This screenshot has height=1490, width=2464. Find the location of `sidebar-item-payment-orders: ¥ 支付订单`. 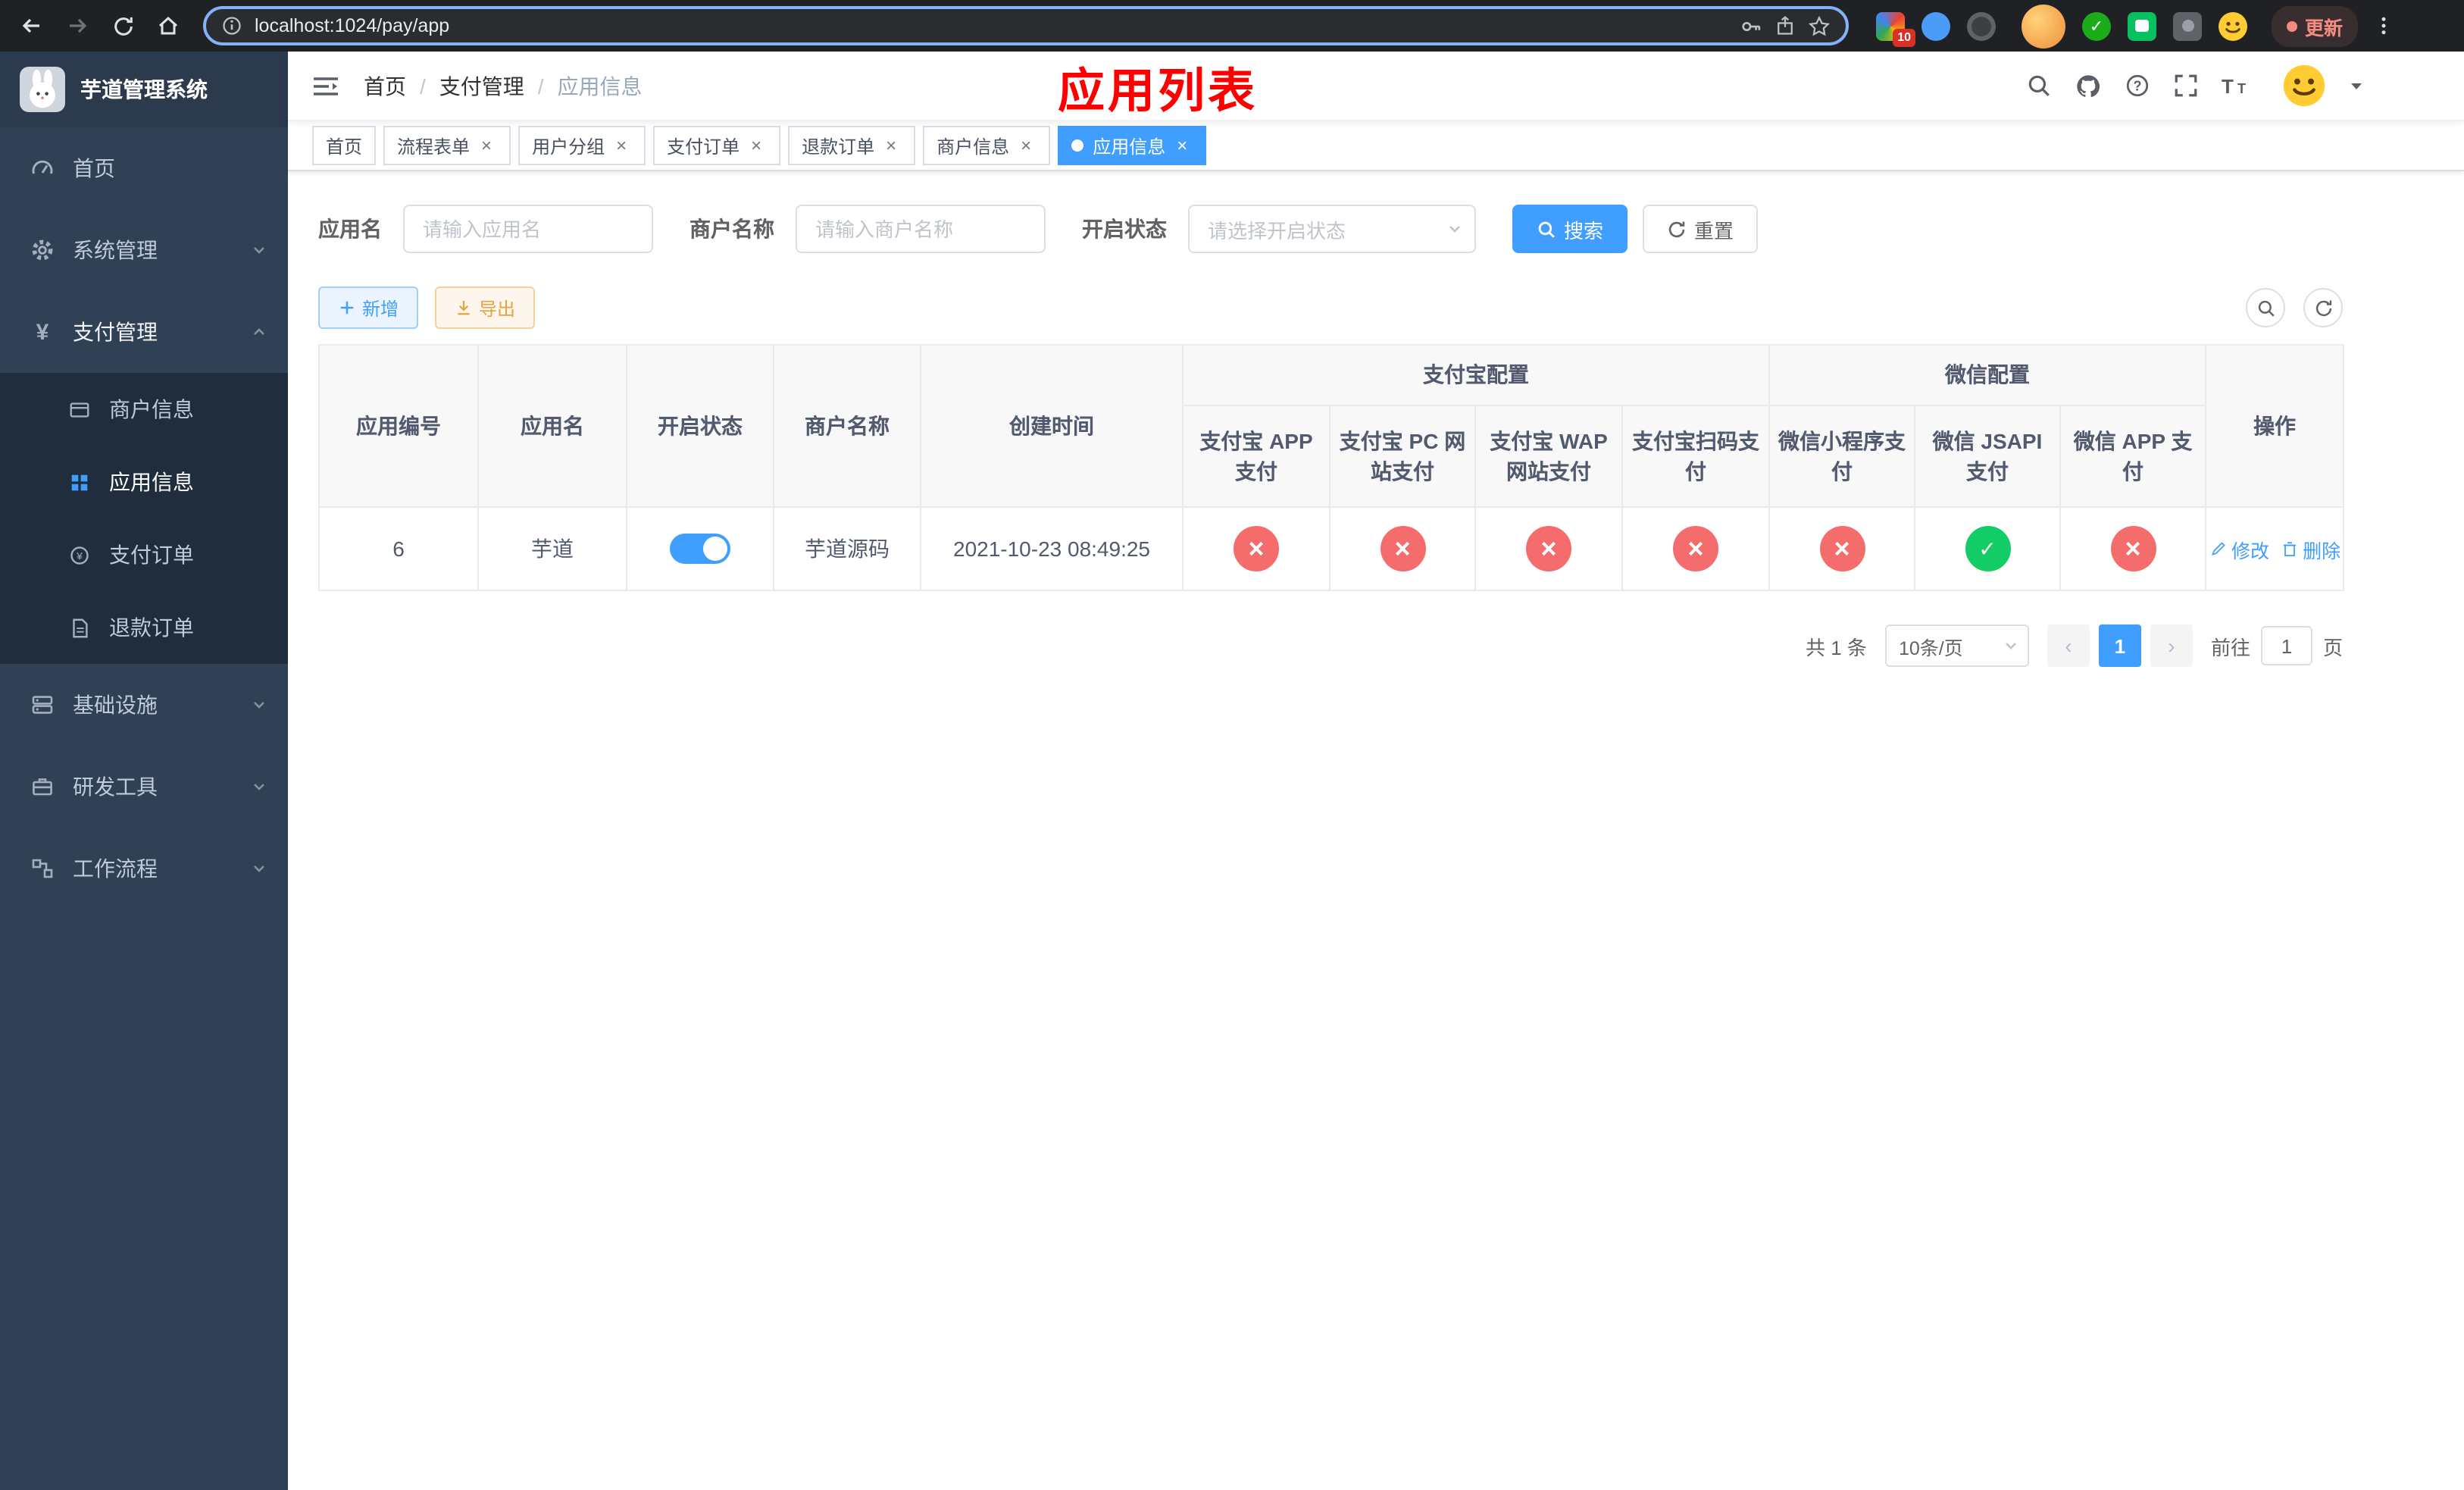

sidebar-item-payment-orders: ¥ 支付订单 is located at coordinates (144, 555).